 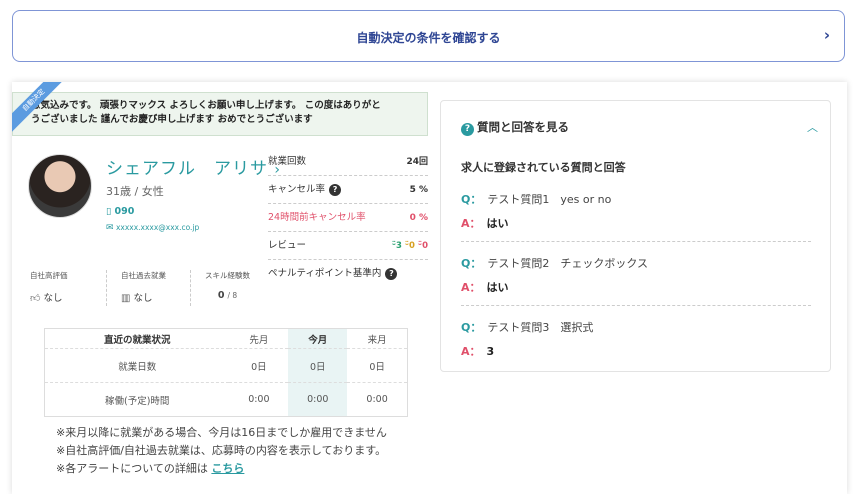 I want to click on review-counts: ᵕ̈3 ᵕ̈0 ᵕ̈0, so click(x=409, y=246).